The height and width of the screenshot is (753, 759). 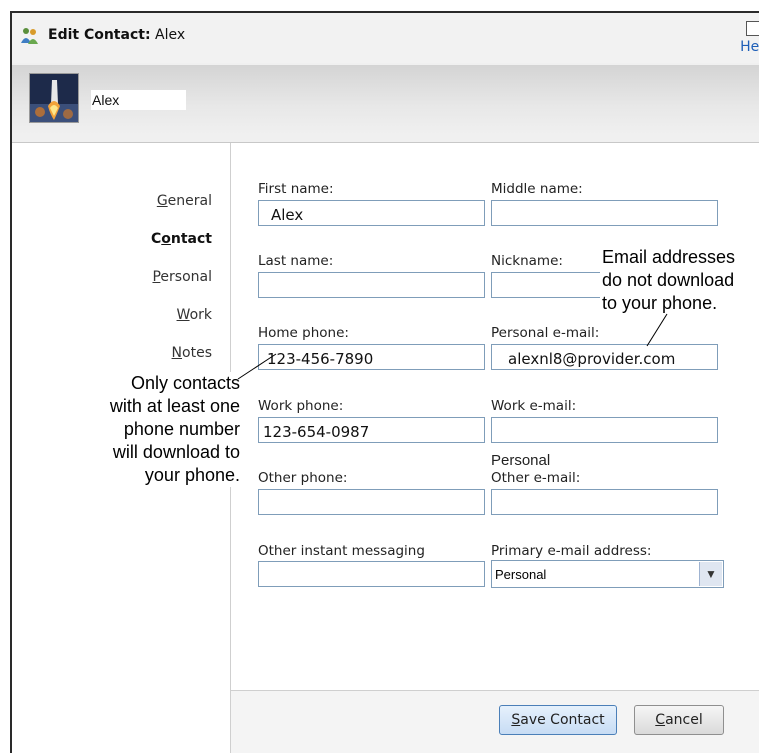 What do you see at coordinates (749, 47) in the screenshot?
I see `help-link: Help` at bounding box center [749, 47].